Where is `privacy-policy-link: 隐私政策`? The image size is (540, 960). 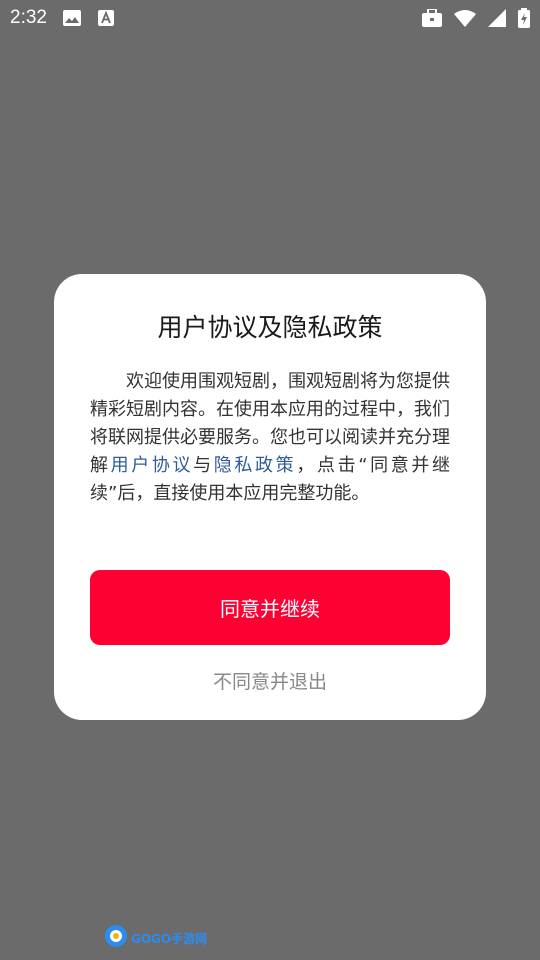
privacy-policy-link: 隐私政策 is located at coordinates (255, 465).